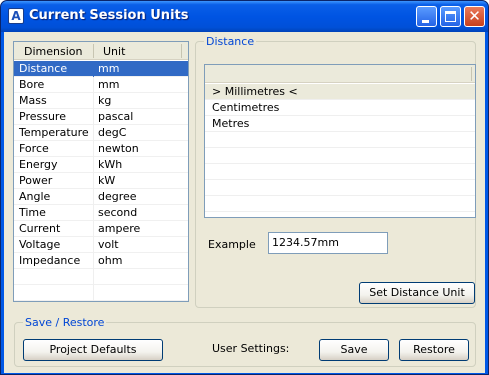 The image size is (489, 375). Describe the element at coordinates (255, 91) in the screenshot. I see `option-label: > Millimetres <` at that location.